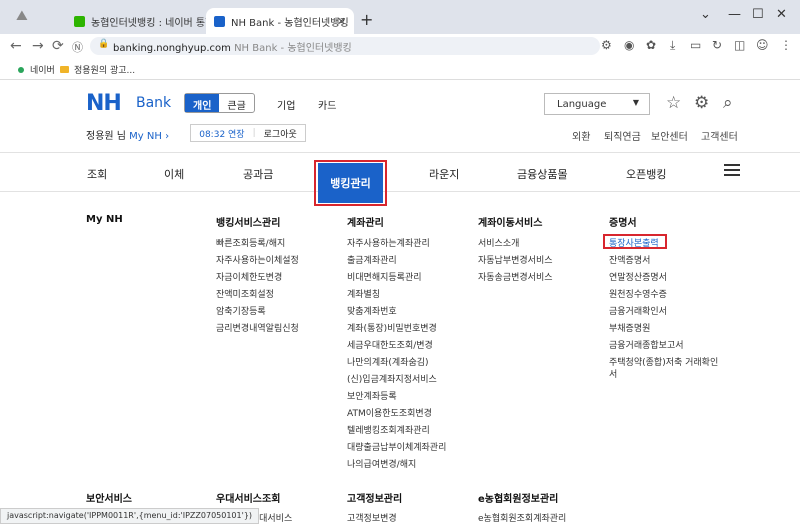  I want to click on menu-link: 텔레뱅킹조회계좌관리, so click(388, 429).